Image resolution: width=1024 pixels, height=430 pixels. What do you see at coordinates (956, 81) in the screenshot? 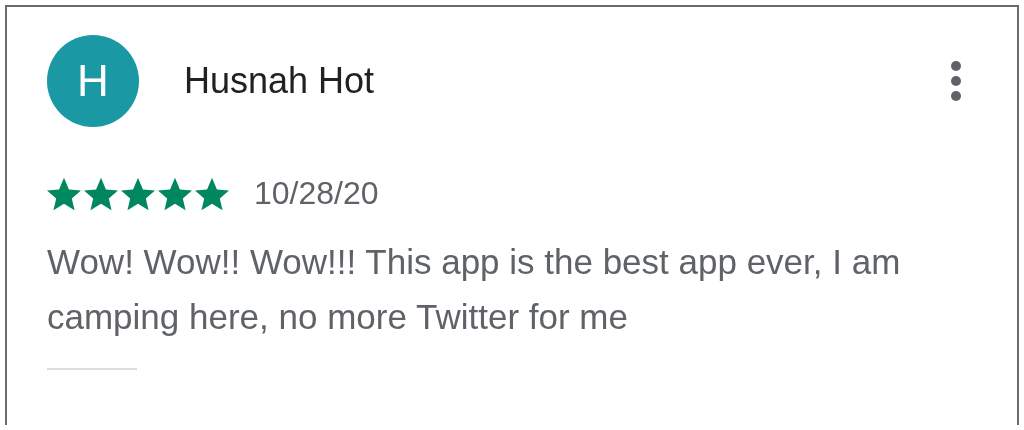
I see `more-options-icon` at bounding box center [956, 81].